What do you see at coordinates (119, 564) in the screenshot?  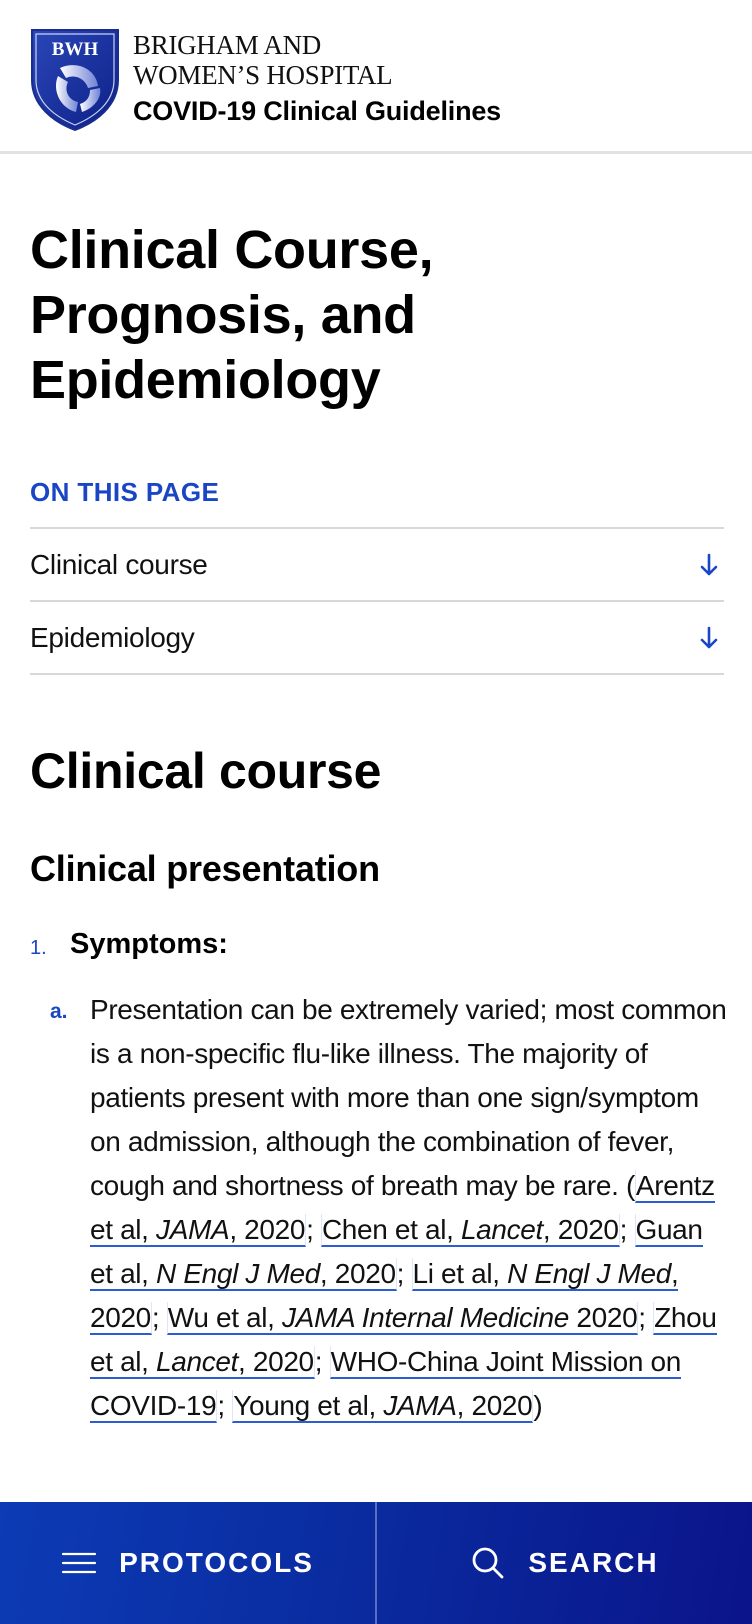 I see `toc-item-label: Clinical course` at bounding box center [119, 564].